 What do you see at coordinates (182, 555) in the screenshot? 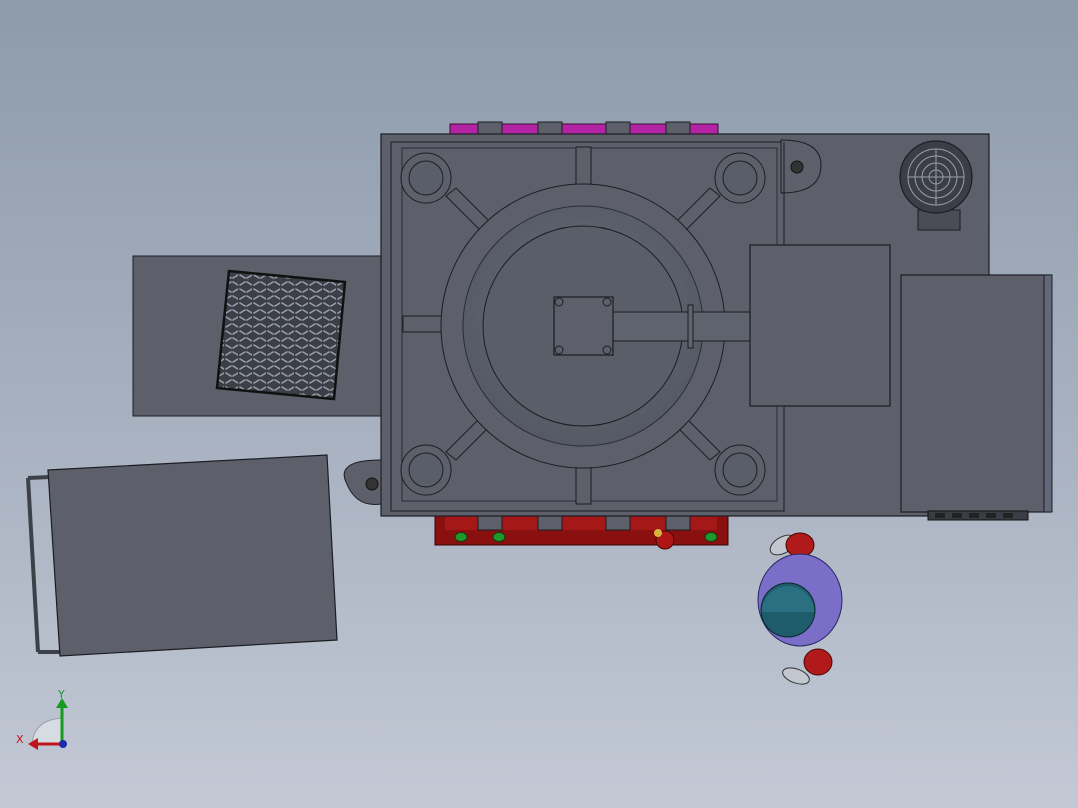
I see `material-cart` at bounding box center [182, 555].